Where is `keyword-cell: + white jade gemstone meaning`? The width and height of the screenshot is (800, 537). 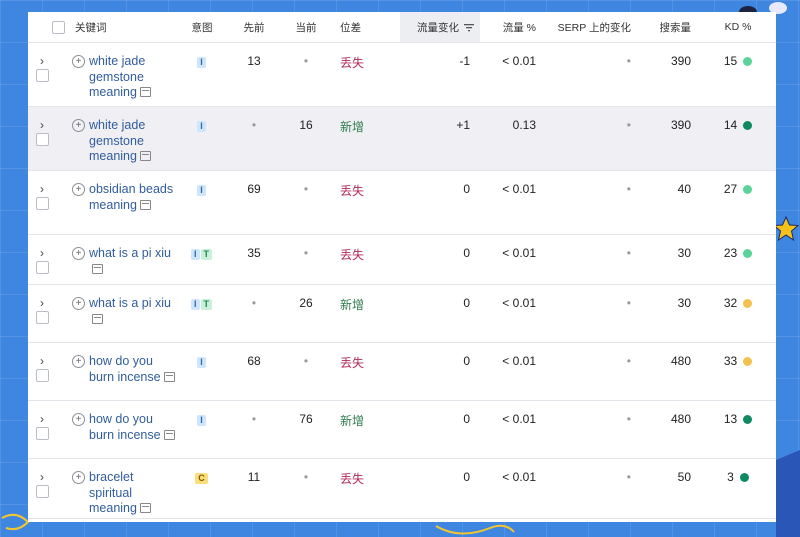
keyword-cell: + white jade gemstone meaning is located at coordinates (124, 141).